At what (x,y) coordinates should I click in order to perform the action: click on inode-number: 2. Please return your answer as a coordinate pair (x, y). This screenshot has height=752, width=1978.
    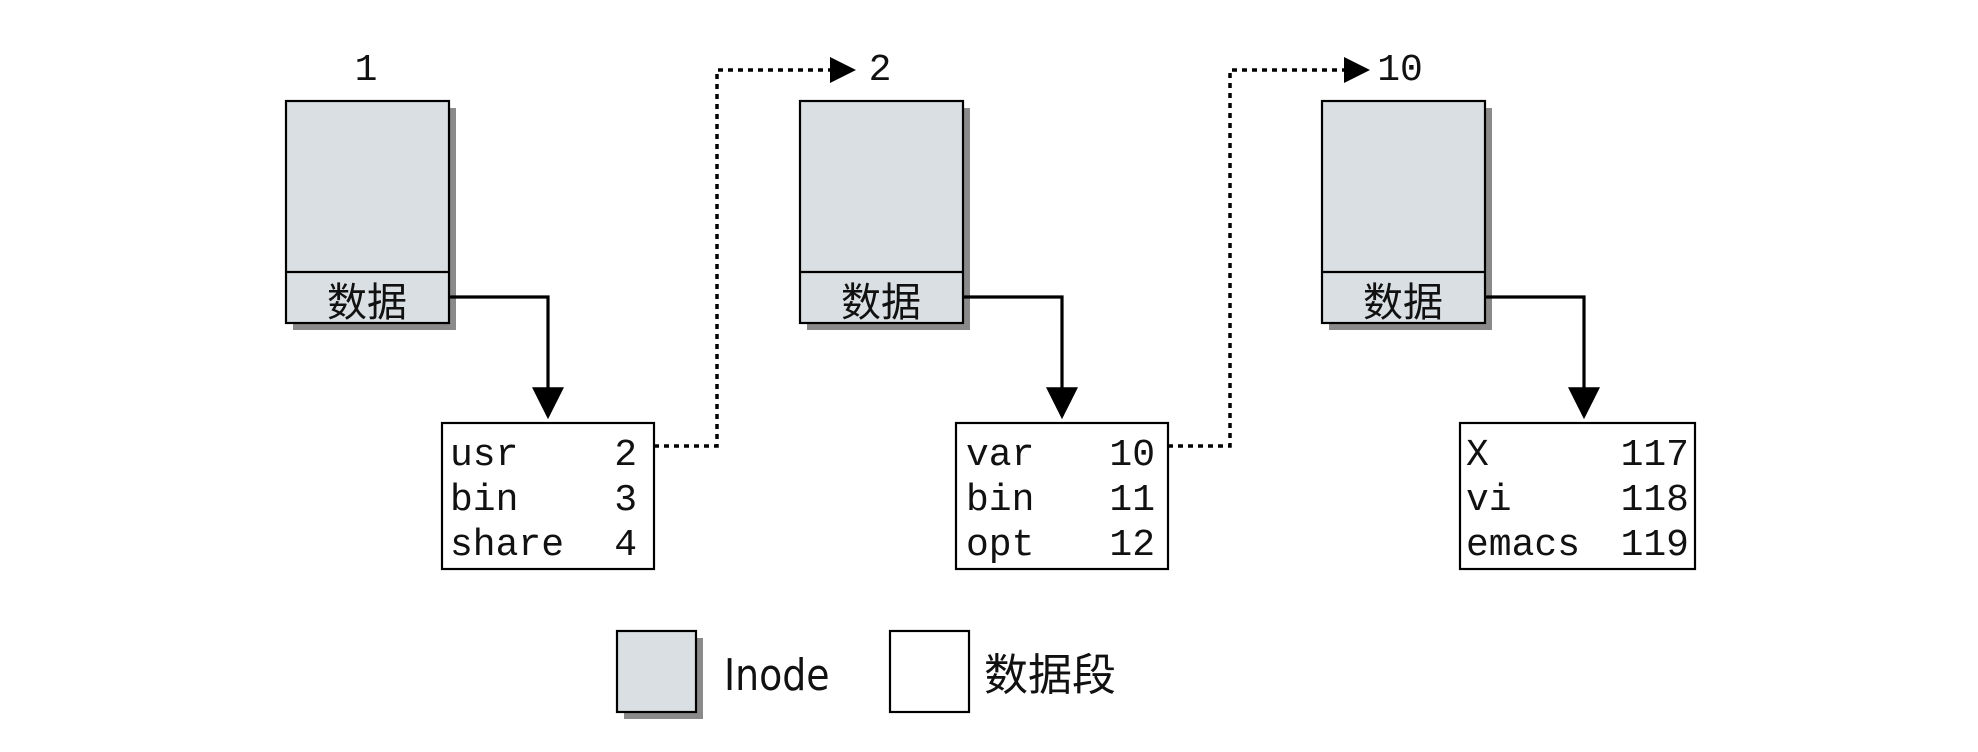
    Looking at the image, I should click on (880, 70).